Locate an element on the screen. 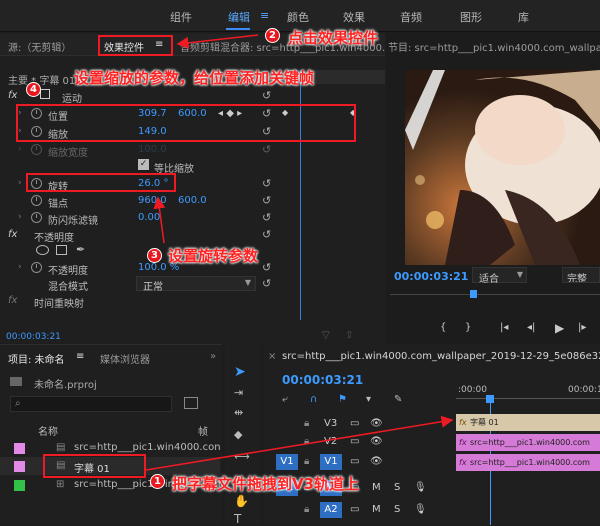 The image size is (600, 526). step-badge-1: 1 is located at coordinates (157, 481).